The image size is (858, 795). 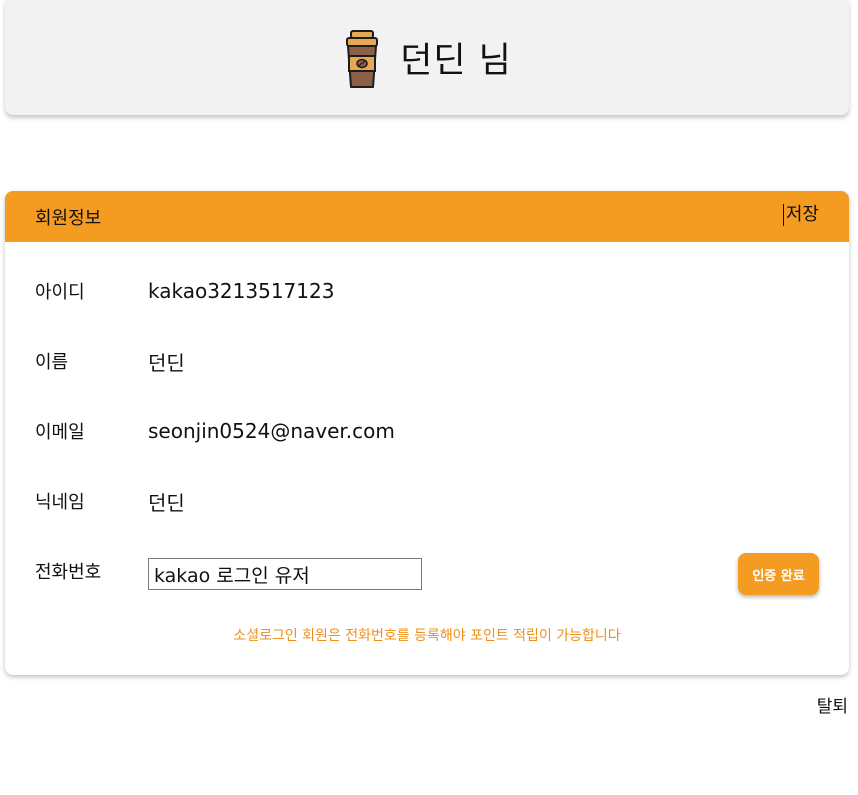 I want to click on email-label: 이메일, so click(x=60, y=432).